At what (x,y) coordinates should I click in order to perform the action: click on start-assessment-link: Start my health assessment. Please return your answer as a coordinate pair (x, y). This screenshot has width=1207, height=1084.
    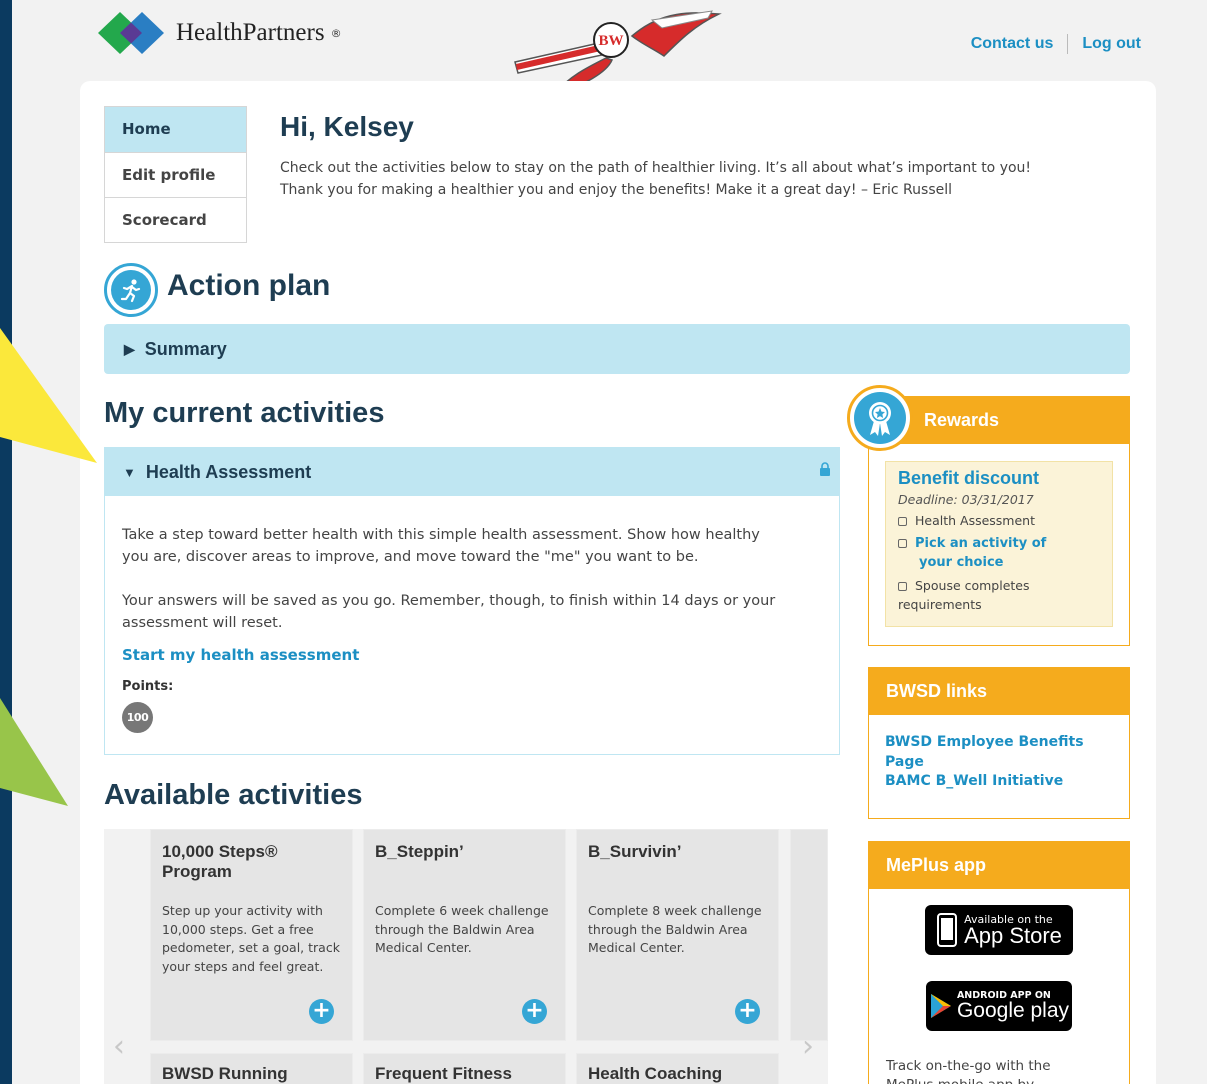
    Looking at the image, I should click on (472, 655).